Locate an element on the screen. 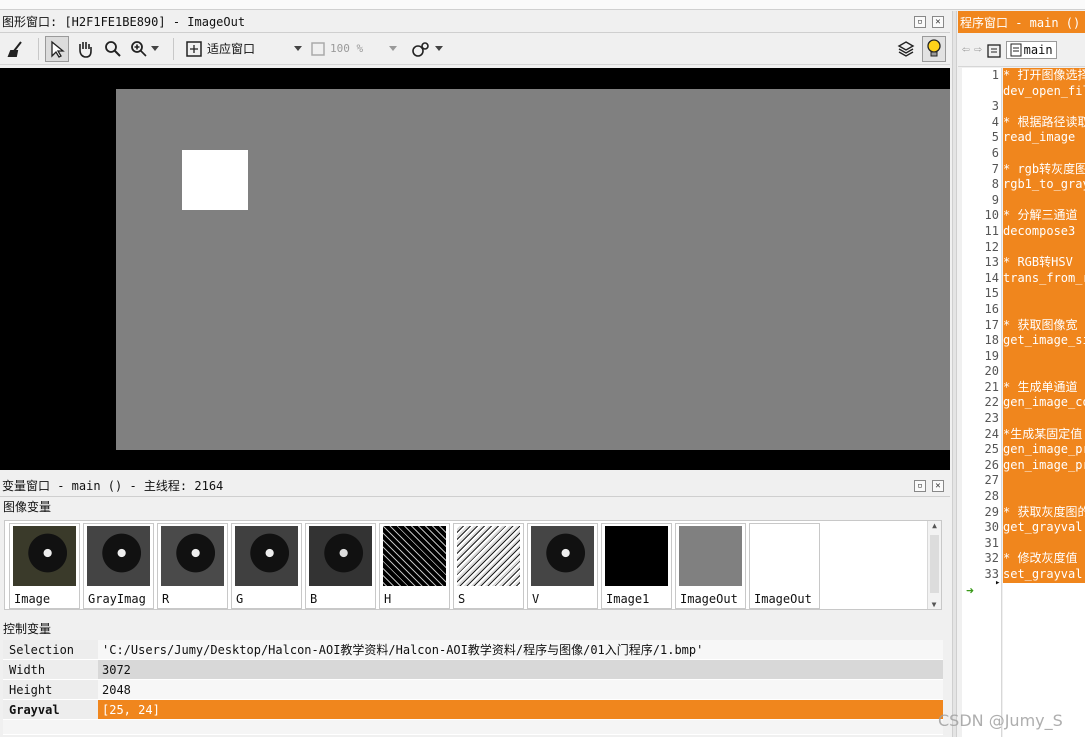 This screenshot has height=737, width=1085. variable-window-title: 变量窗口 - main () - 主线程: 2164 is located at coordinates (113, 486).